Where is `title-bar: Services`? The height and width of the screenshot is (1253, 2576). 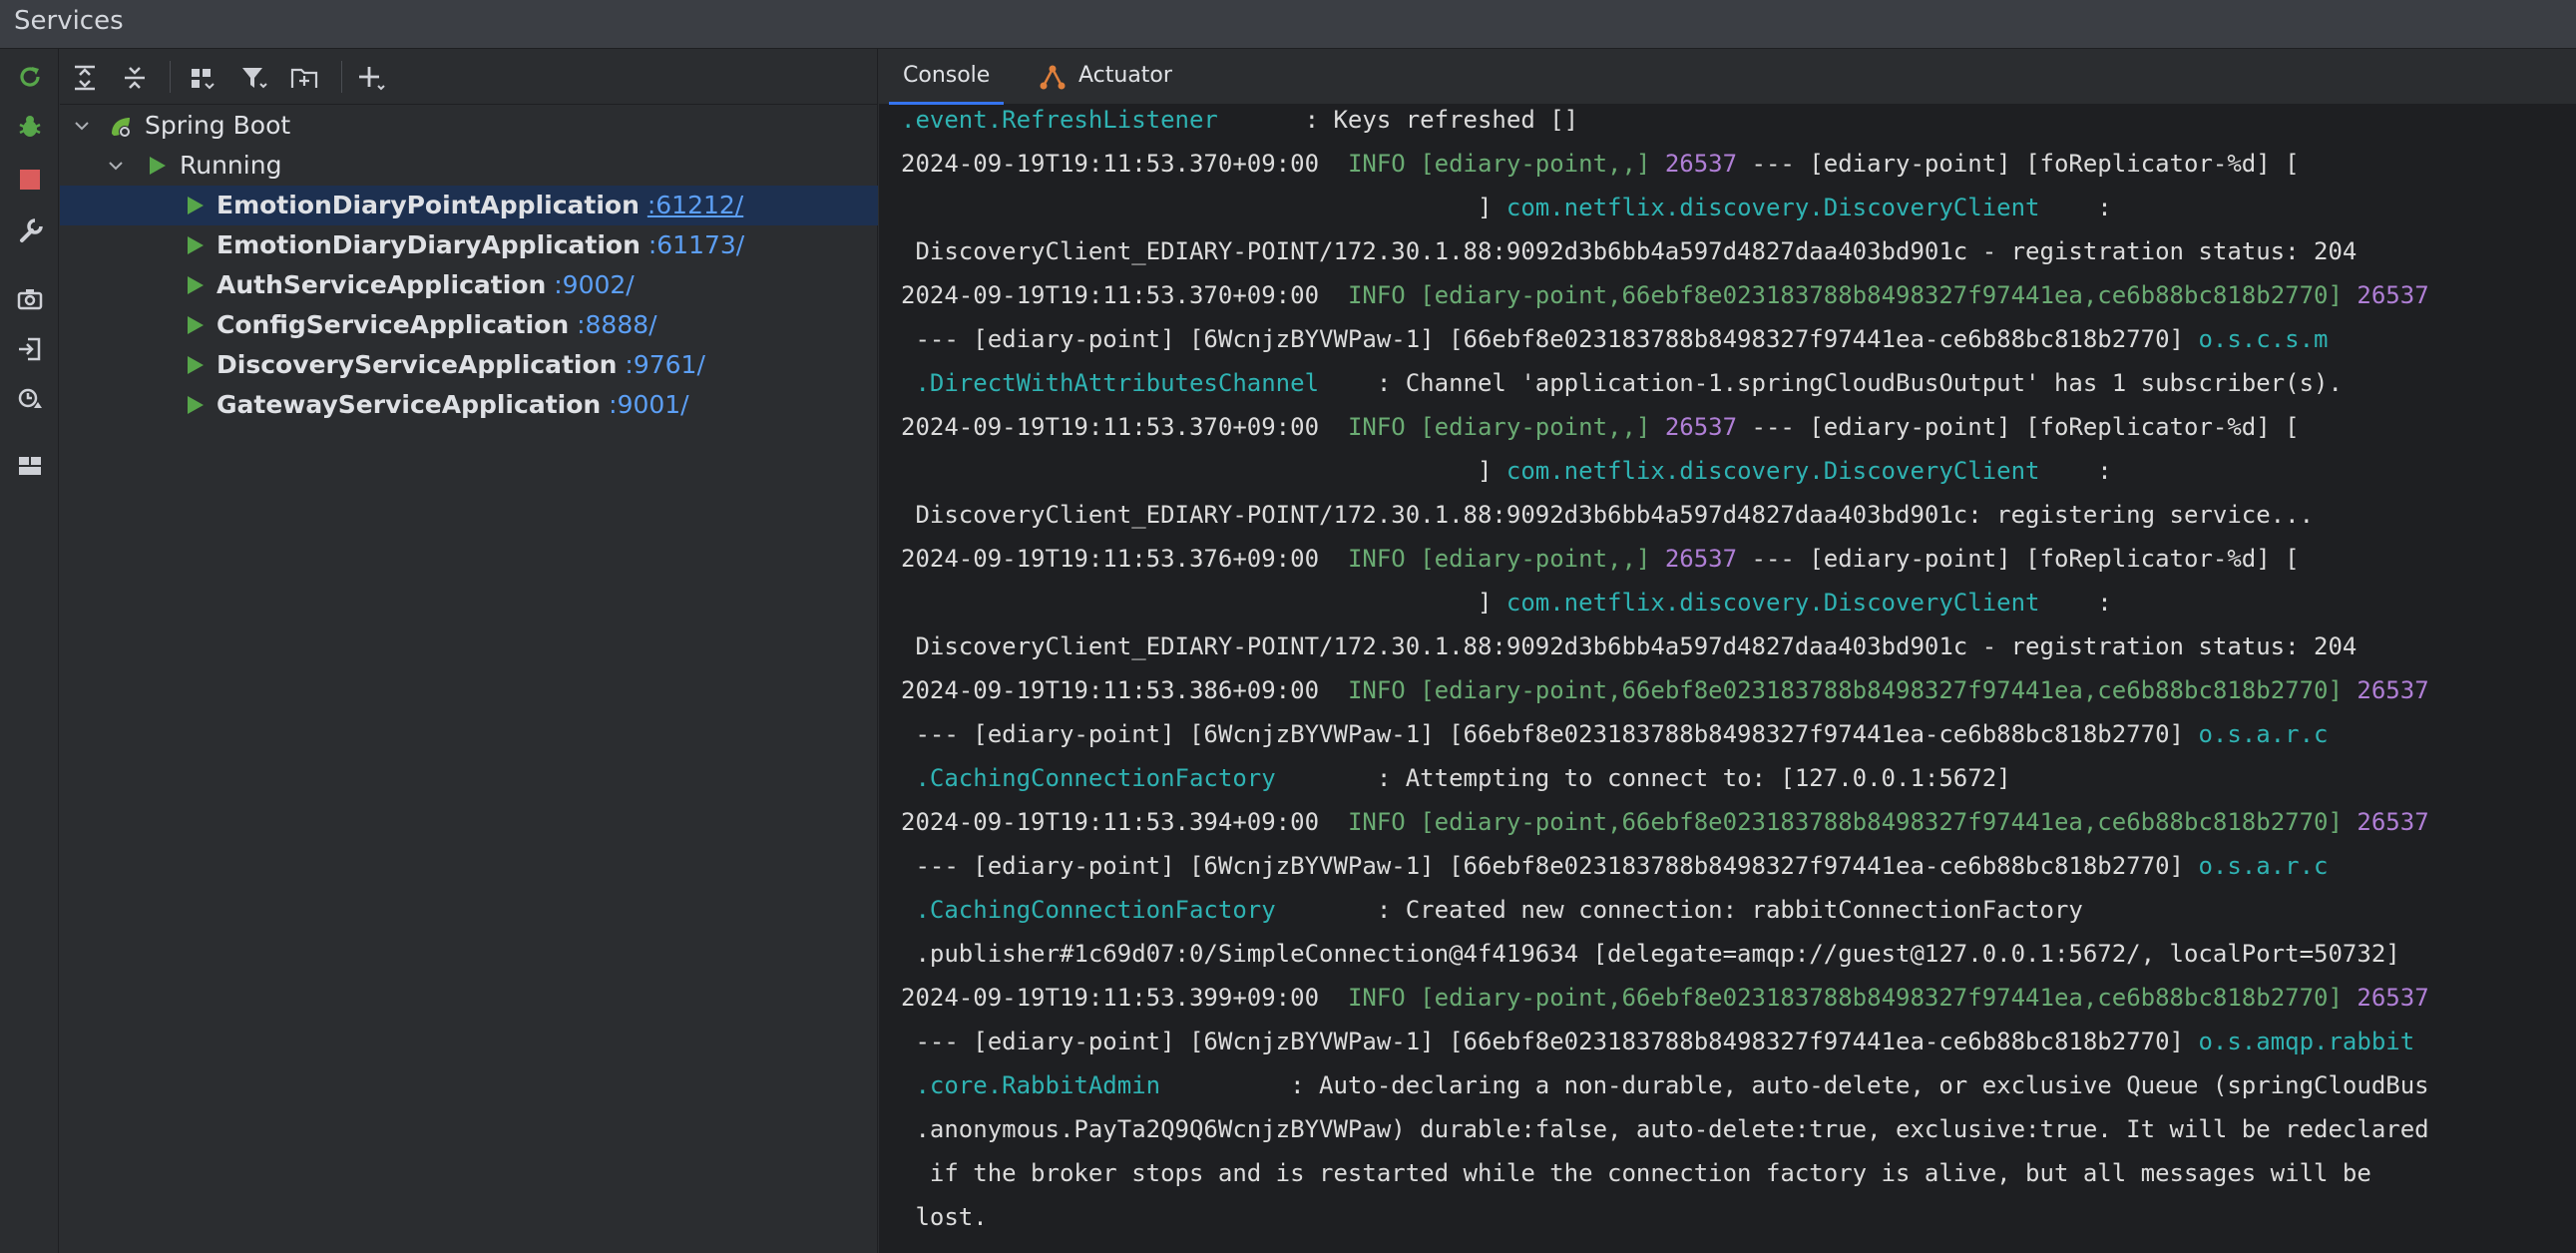
title-bar: Services is located at coordinates (1288, 25).